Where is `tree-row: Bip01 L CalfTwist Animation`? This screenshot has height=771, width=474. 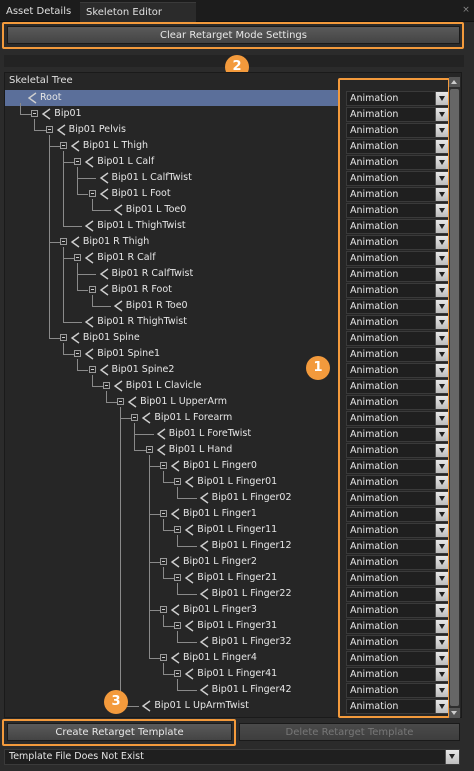 tree-row: Bip01 L CalfTwist Animation is located at coordinates (227, 178).